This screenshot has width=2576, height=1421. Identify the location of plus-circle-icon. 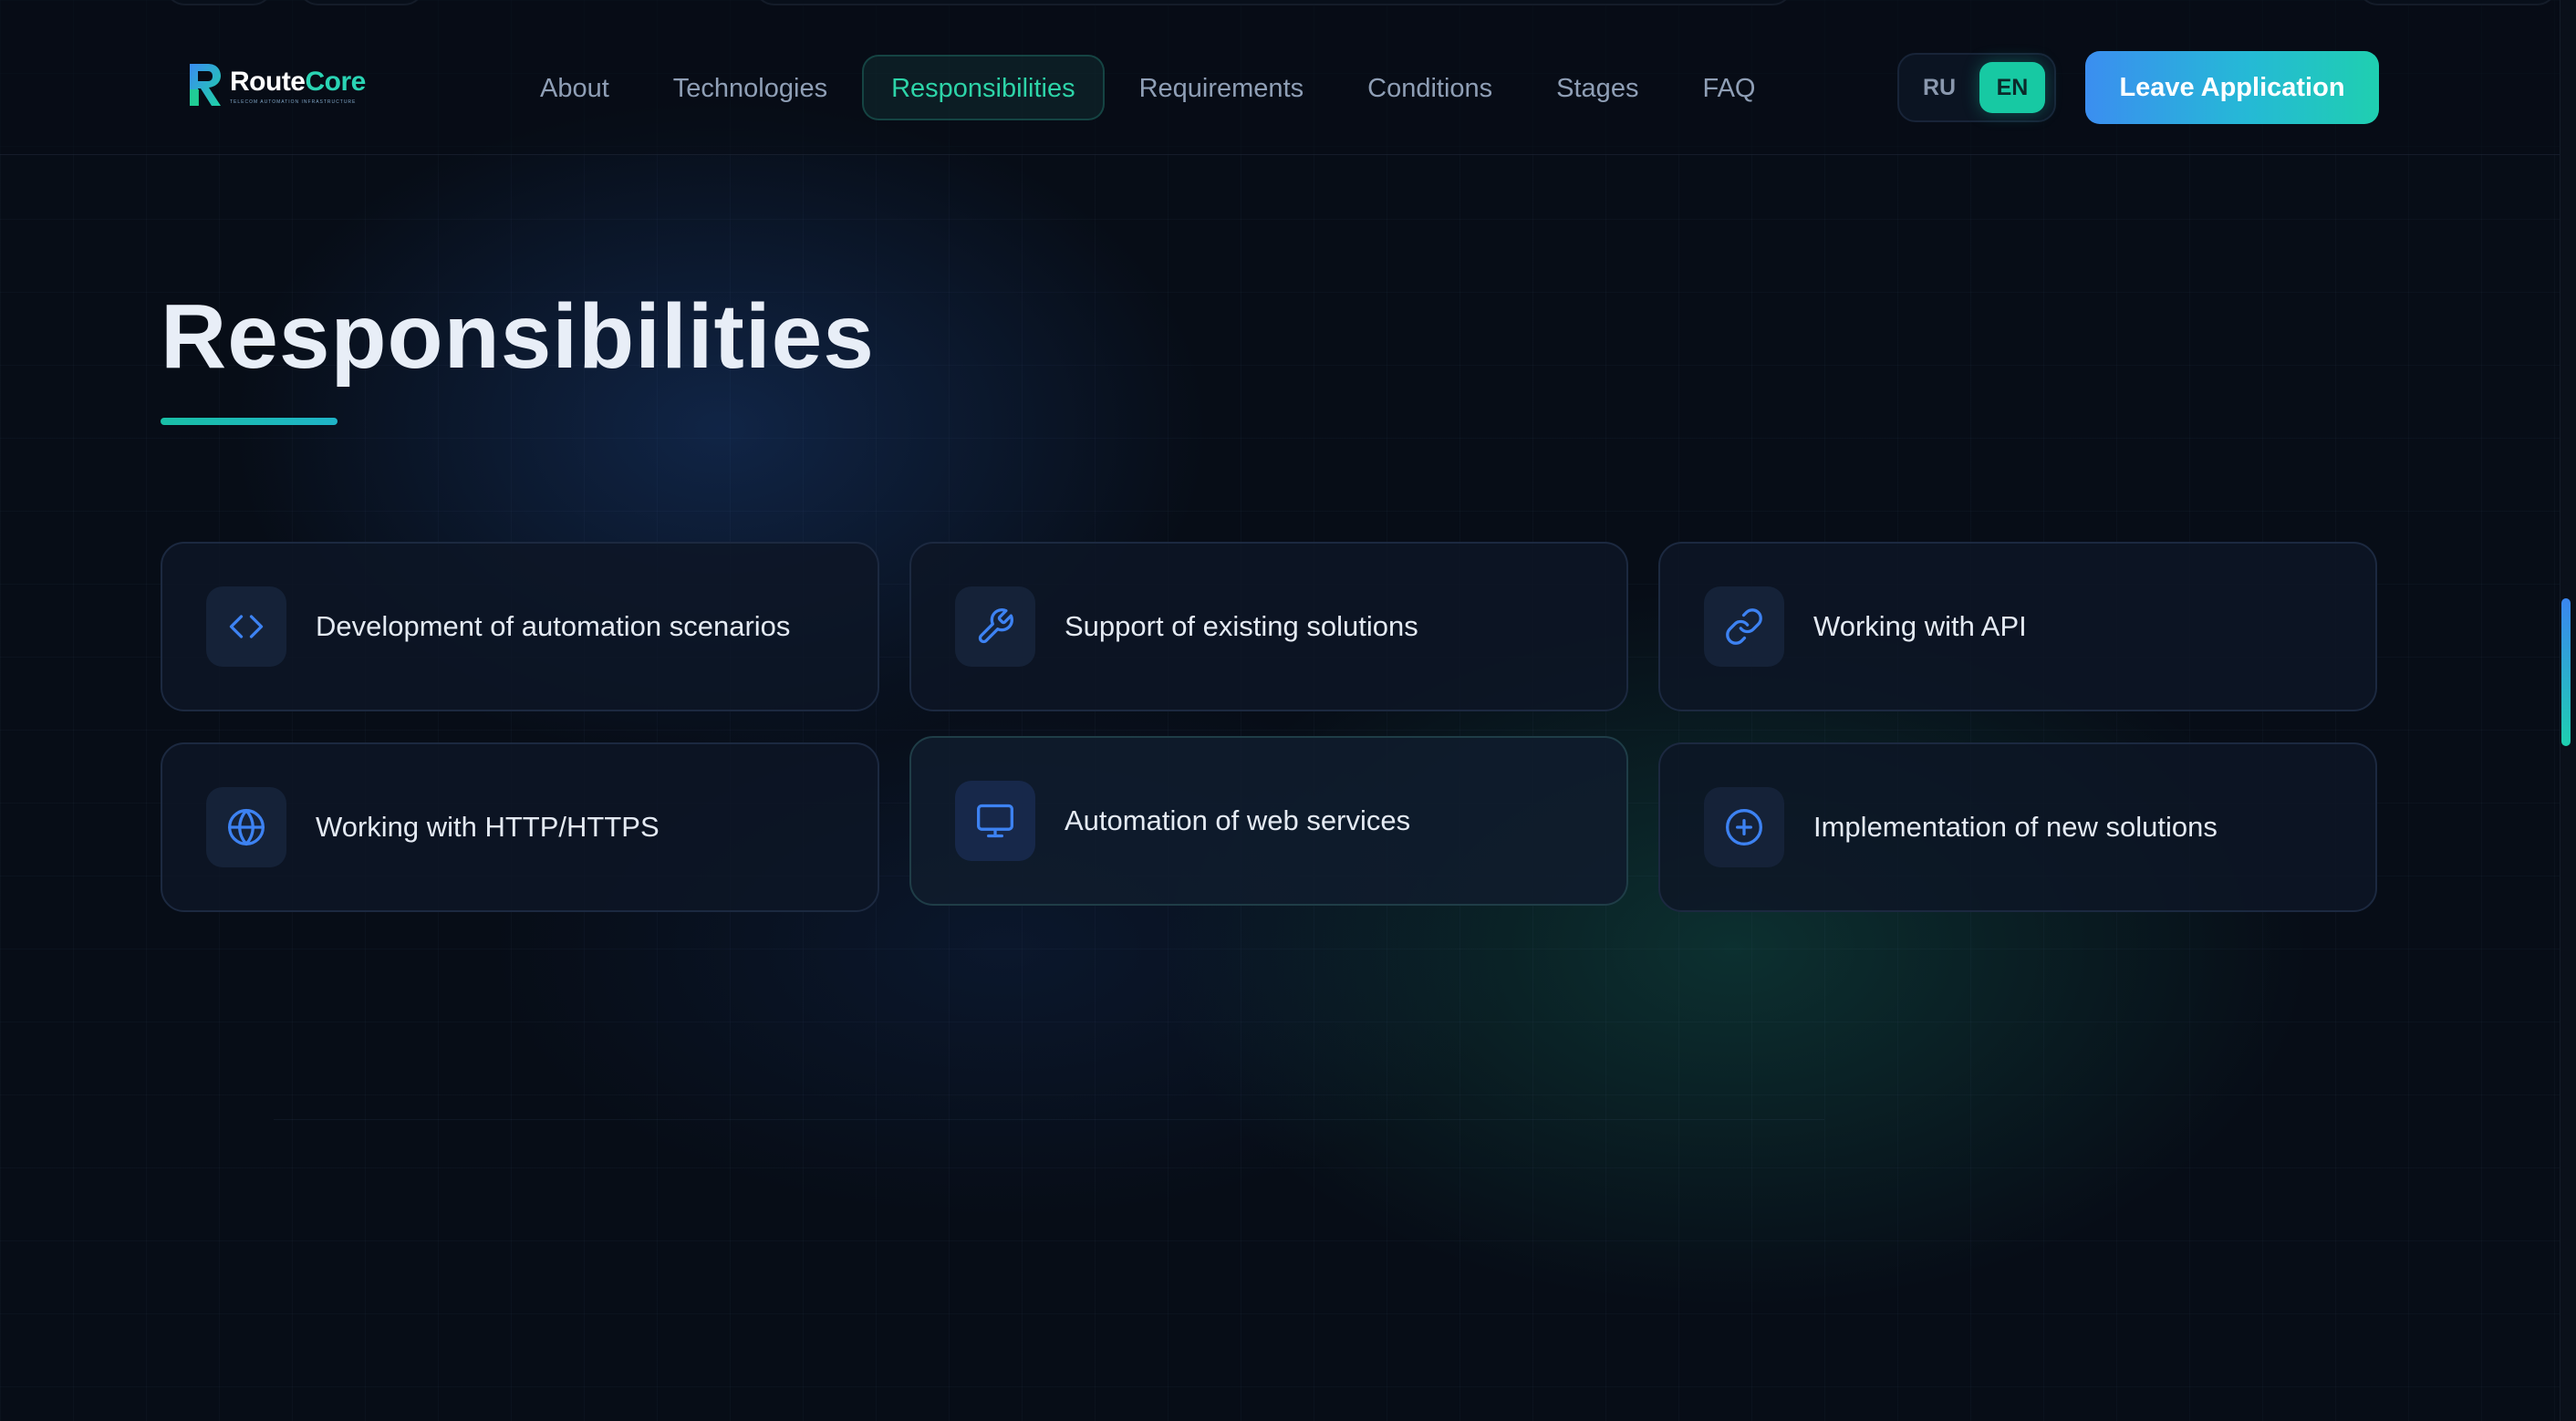
(1744, 827).